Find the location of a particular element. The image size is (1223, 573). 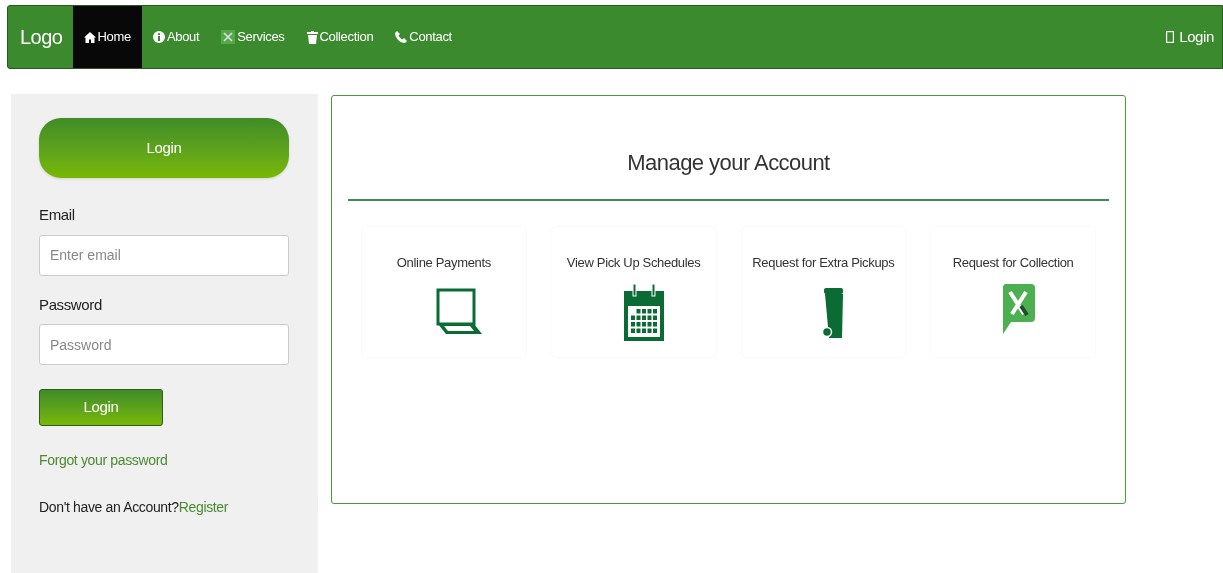

nav-link: Contact is located at coordinates (423, 37).